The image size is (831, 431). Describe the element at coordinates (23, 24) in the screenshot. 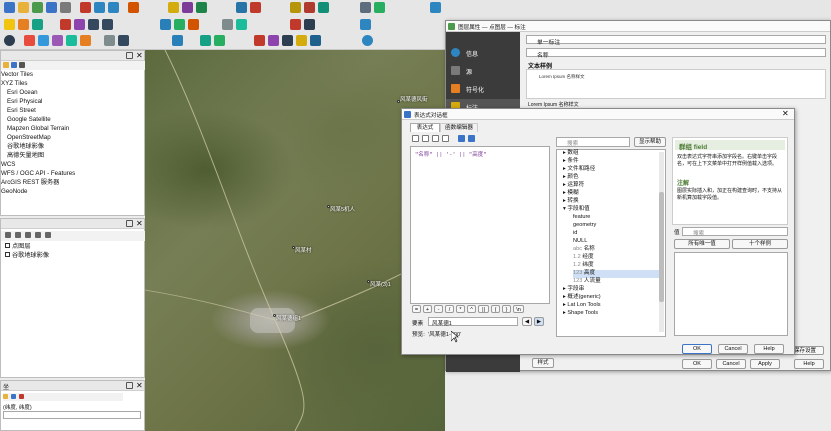

I see `digitize-icon` at that location.